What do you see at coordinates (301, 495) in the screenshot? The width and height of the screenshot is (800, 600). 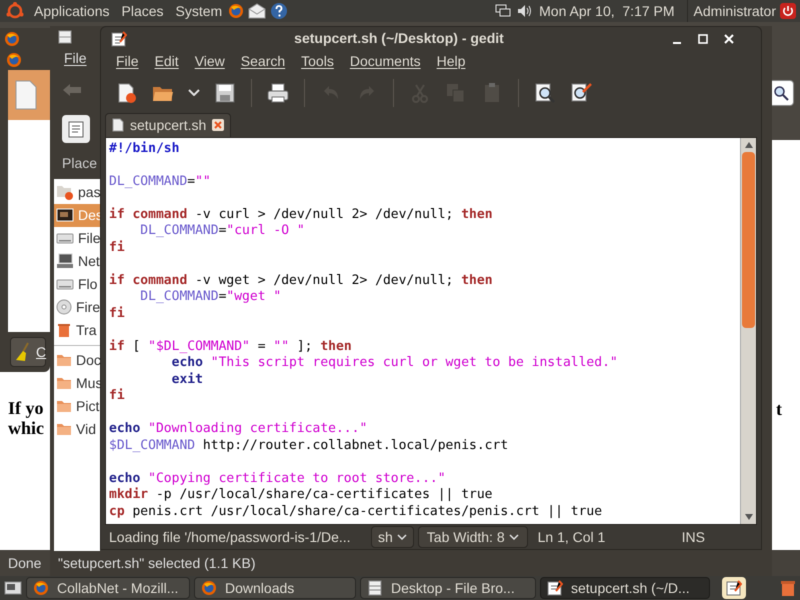 I see `code-line: mkdir -p /usr/local/share/ca-certificates || true` at bounding box center [301, 495].